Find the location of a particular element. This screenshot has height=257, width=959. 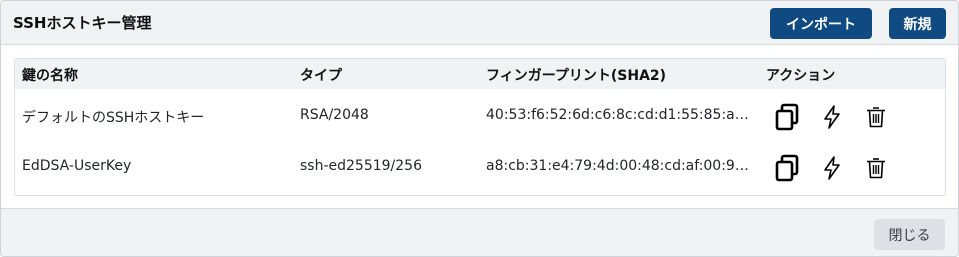

column-header-name: 鍵の名称 is located at coordinates (50, 76).